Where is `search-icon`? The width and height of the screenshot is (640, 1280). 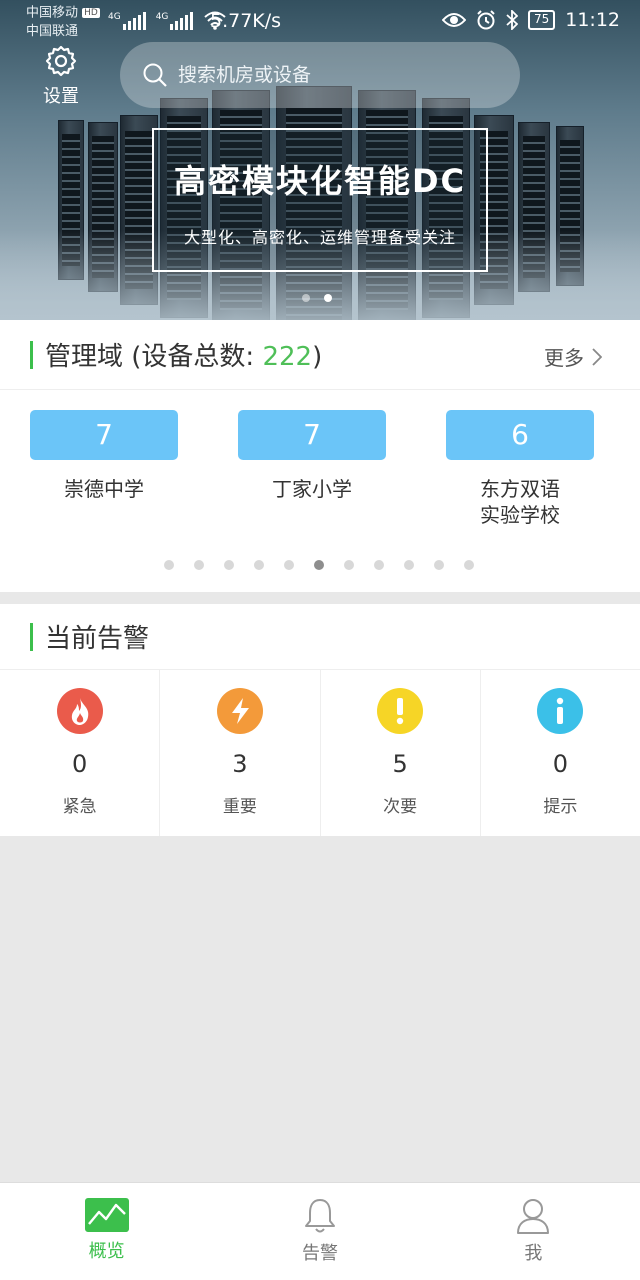
search-icon is located at coordinates (155, 75).